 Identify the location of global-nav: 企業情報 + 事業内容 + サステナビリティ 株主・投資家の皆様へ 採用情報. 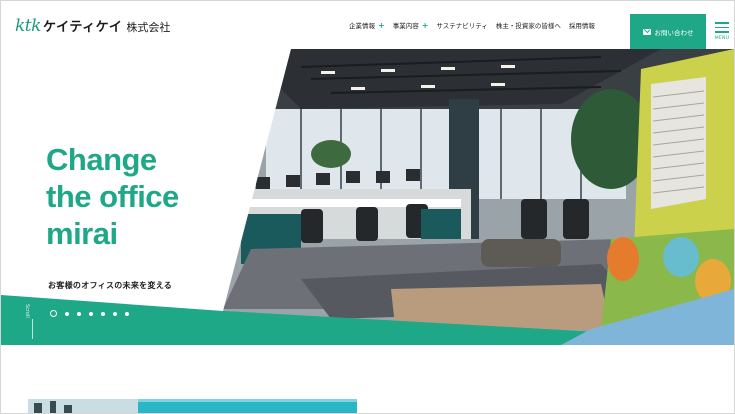
(472, 25).